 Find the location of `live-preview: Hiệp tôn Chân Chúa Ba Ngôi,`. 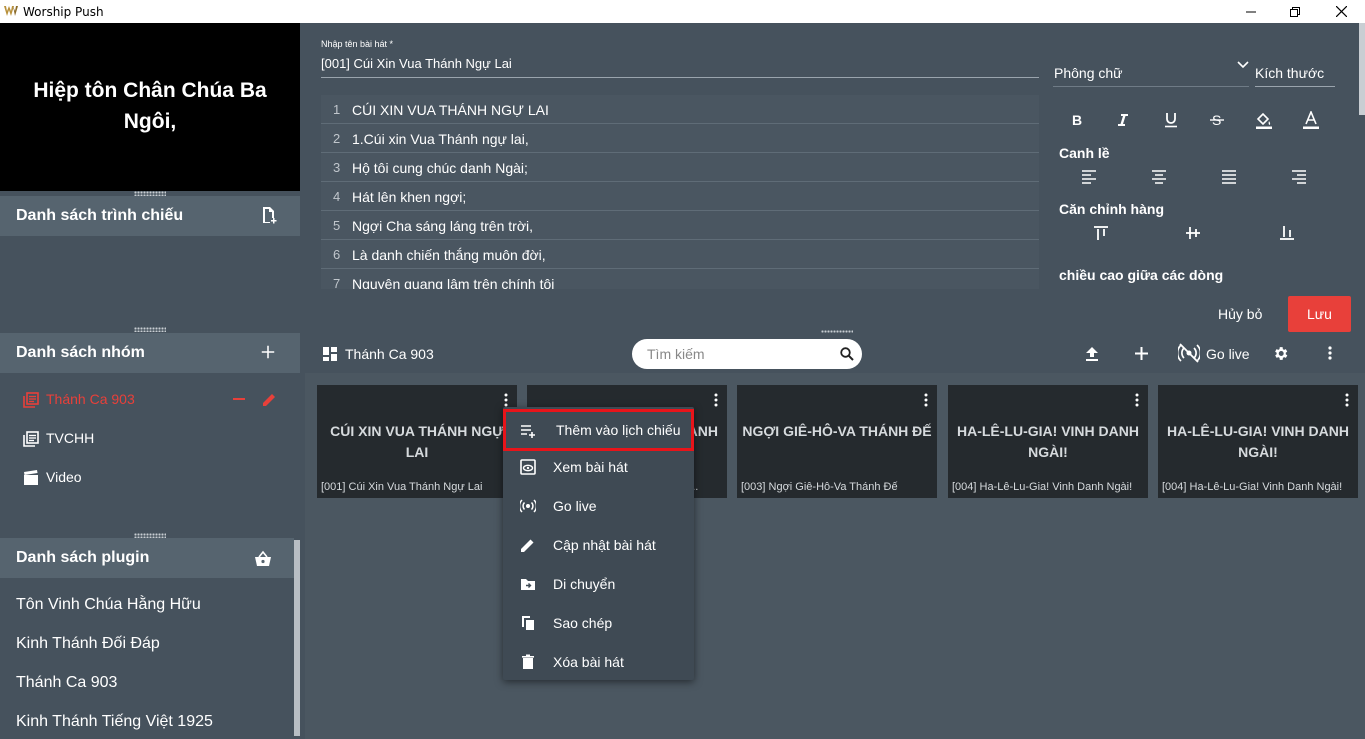

live-preview: Hiệp tôn Chân Chúa Ba Ngôi, is located at coordinates (150, 107).